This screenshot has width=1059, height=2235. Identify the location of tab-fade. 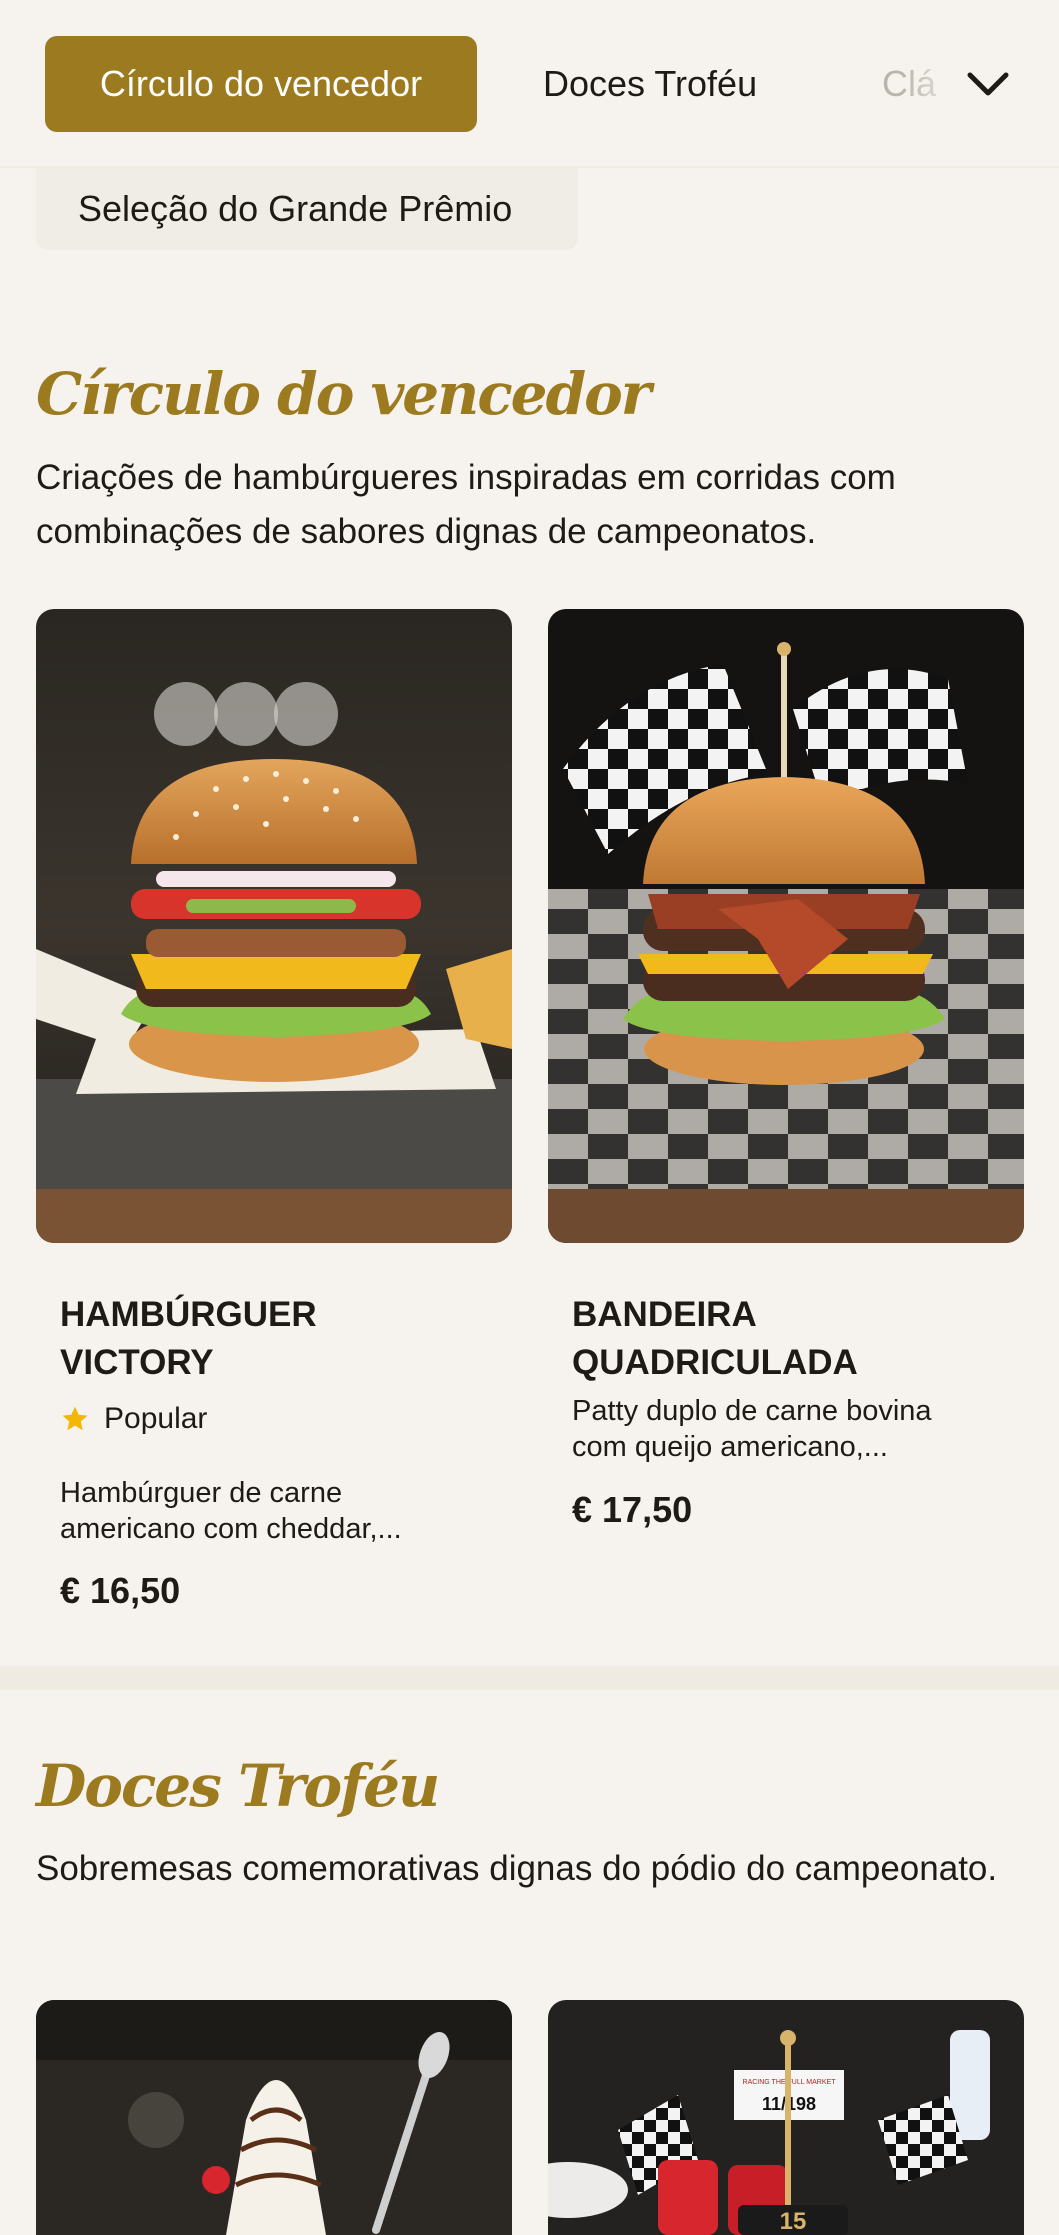
(935, 84).